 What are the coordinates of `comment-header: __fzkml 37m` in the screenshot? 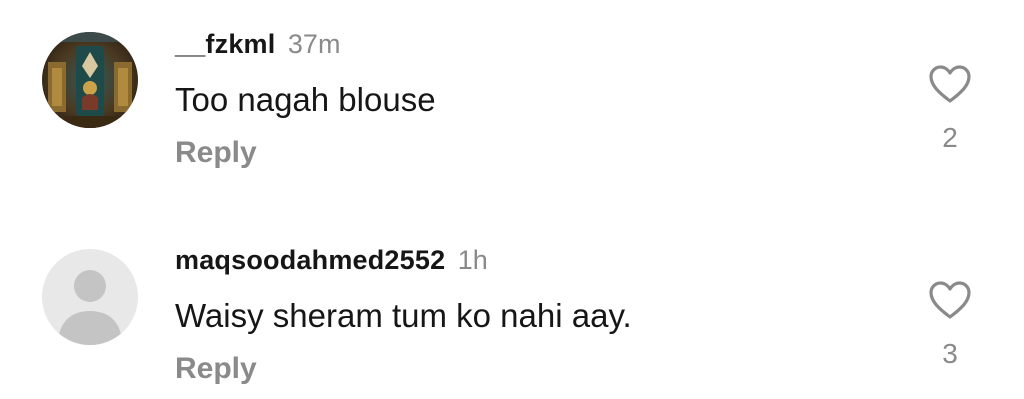 It's located at (257, 44).